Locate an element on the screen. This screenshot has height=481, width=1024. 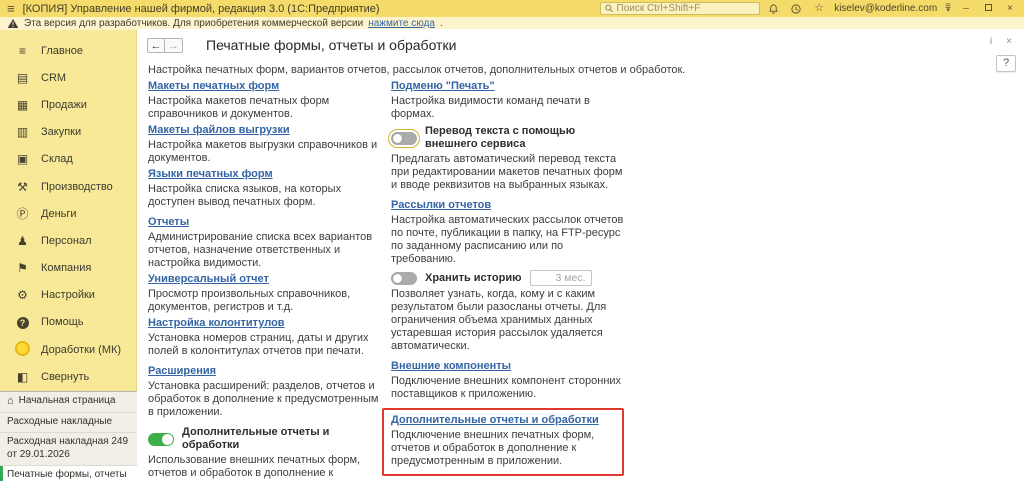
sidebar-item-customizations: Доработки (МК) is located at coordinates (68, 349).